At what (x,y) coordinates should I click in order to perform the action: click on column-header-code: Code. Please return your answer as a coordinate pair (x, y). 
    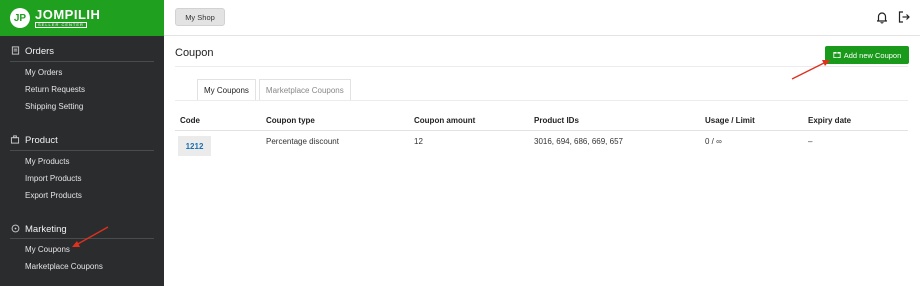
    Looking at the image, I should click on (190, 120).